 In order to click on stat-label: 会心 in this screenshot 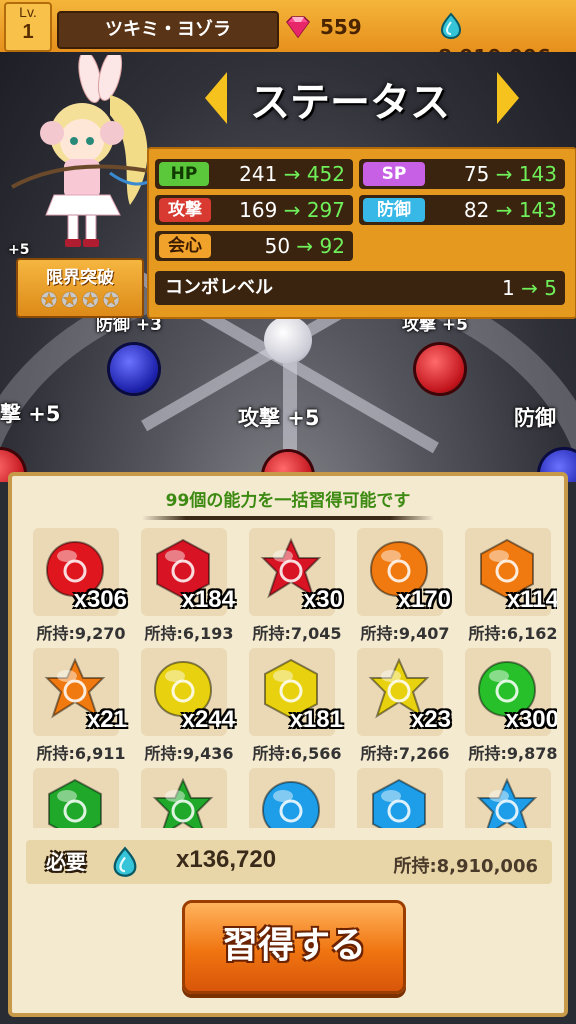, I will do `click(185, 246)`.